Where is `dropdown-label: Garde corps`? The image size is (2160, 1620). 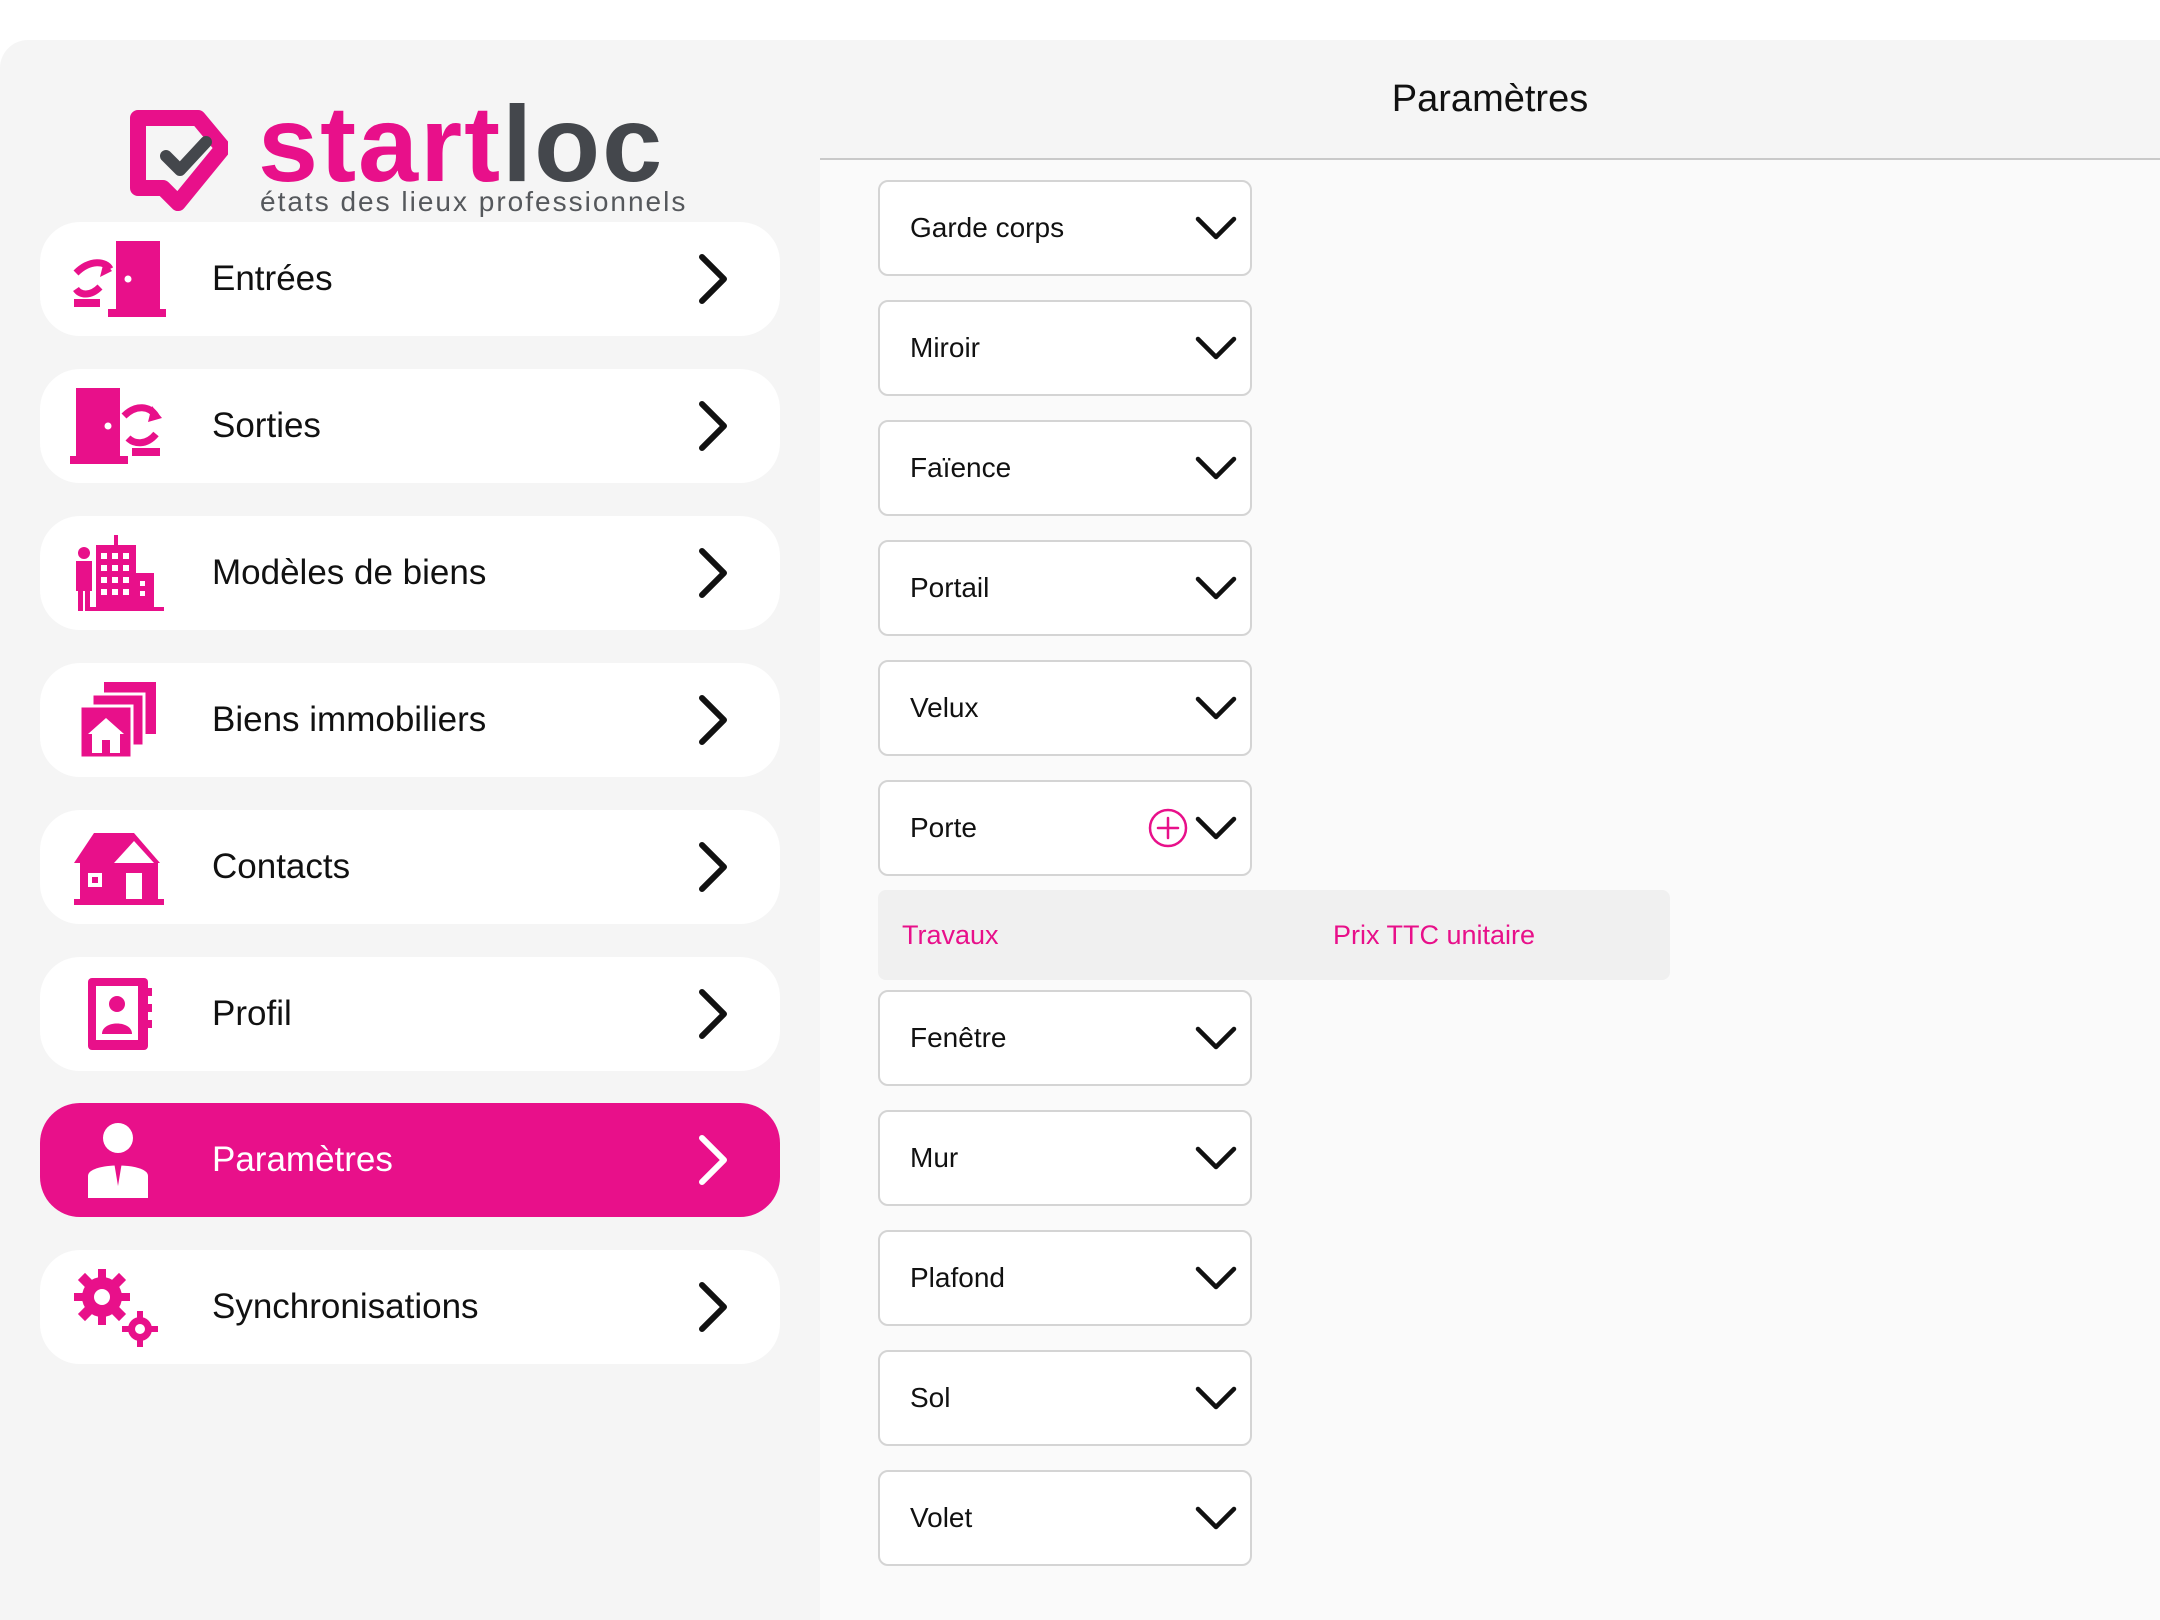 dropdown-label: Garde corps is located at coordinates (987, 227).